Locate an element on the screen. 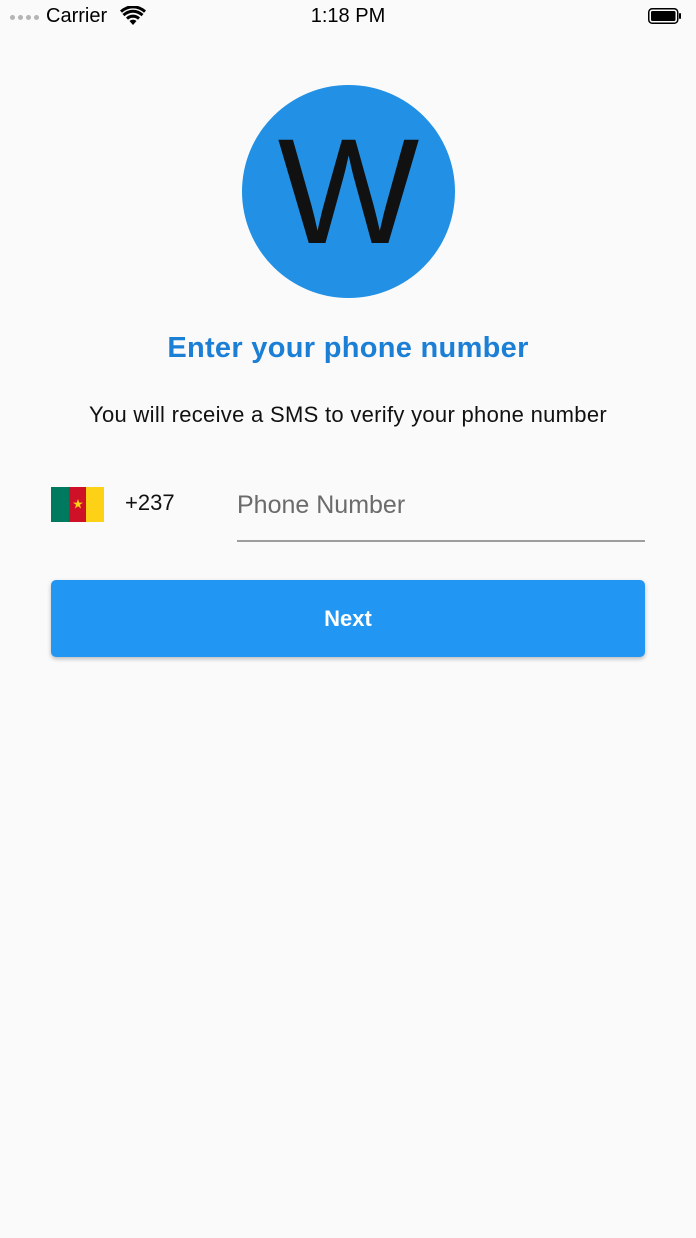  star-icon is located at coordinates (77, 504).